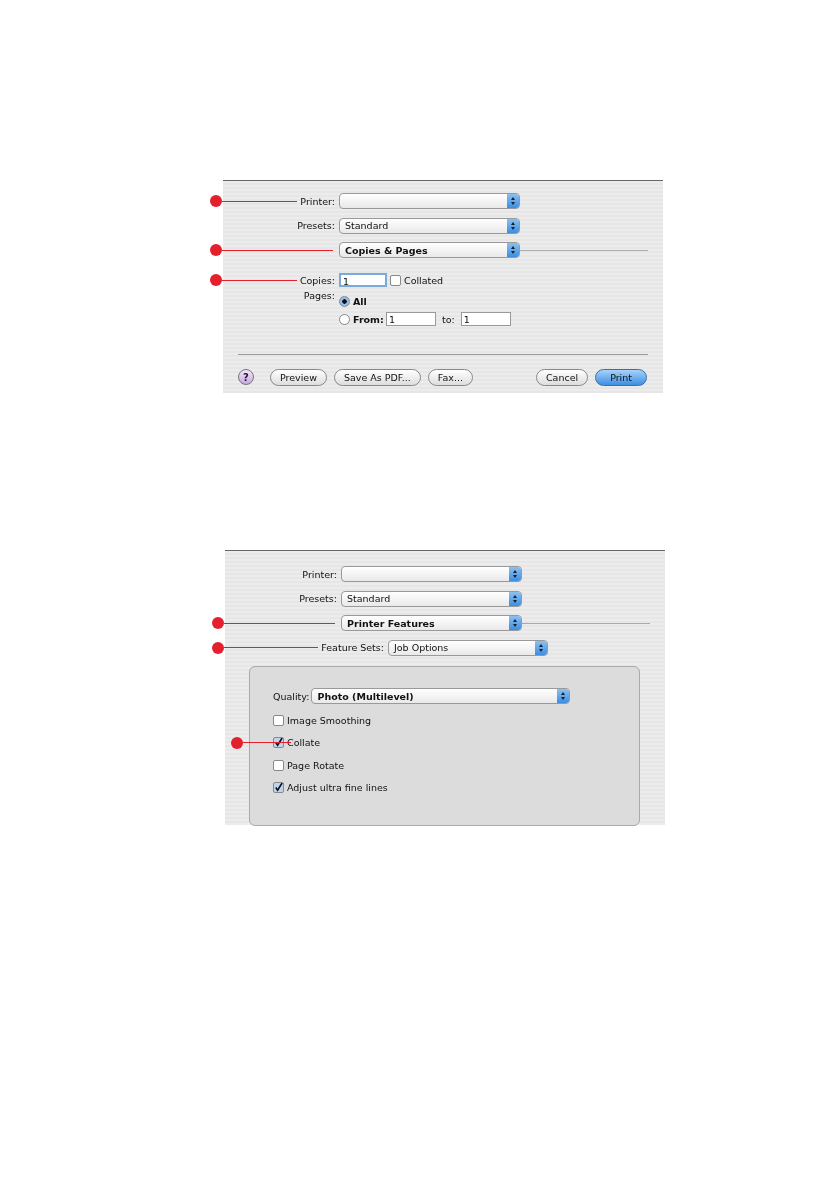  Describe the element at coordinates (329, 720) in the screenshot. I see `checkbox-label: Image Smoothing` at that location.